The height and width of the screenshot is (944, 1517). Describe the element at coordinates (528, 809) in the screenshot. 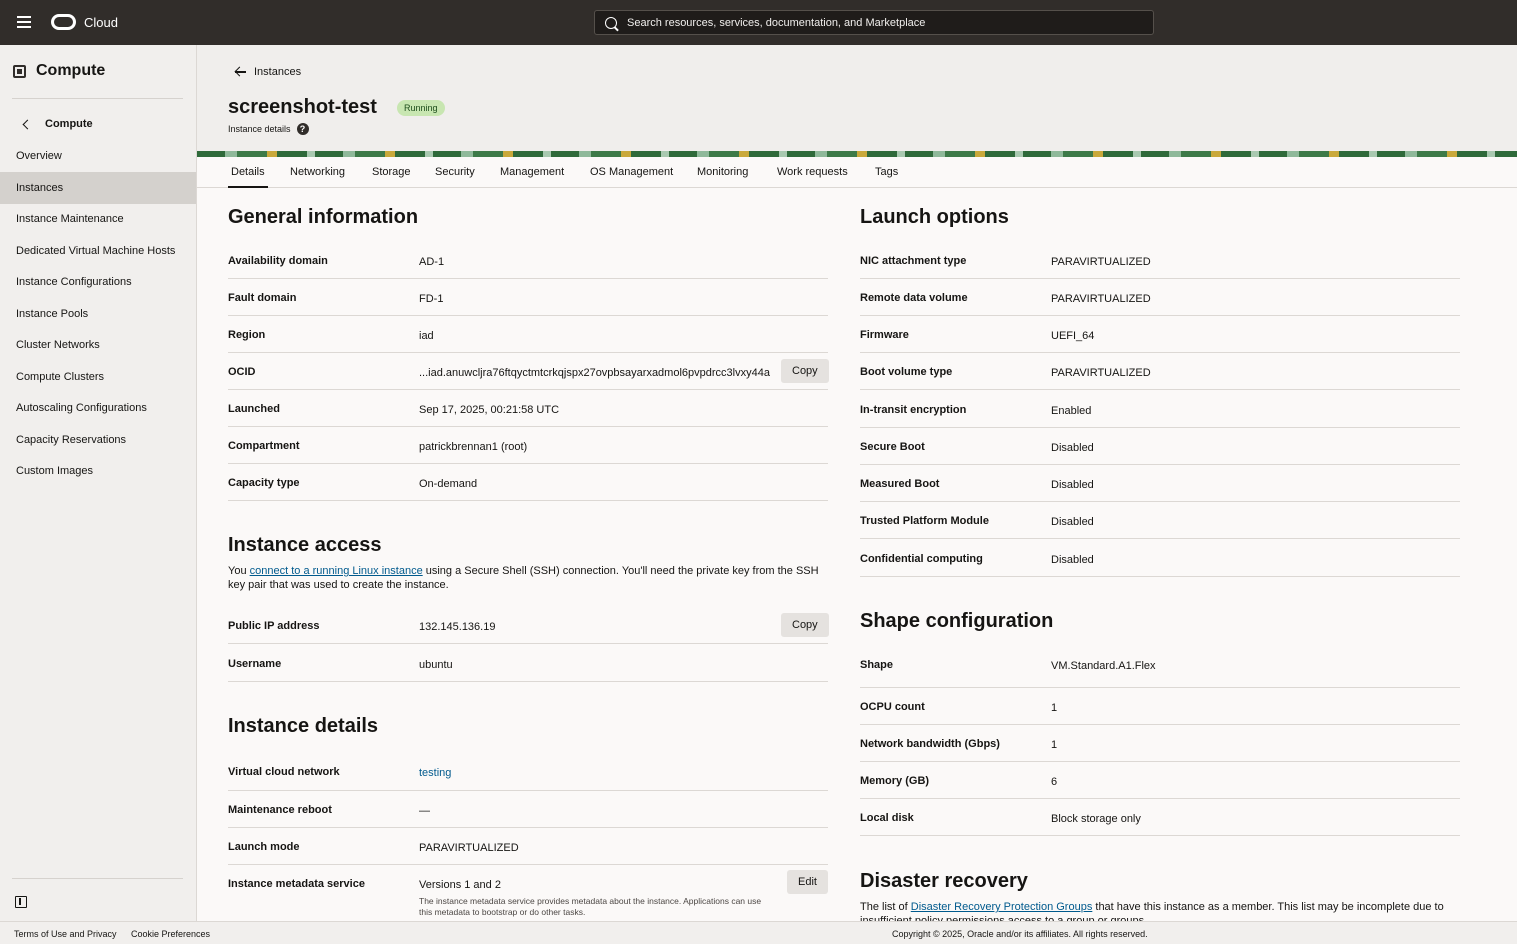

I see `details-row-maintenance-reboot: Maintenance reboot —` at that location.